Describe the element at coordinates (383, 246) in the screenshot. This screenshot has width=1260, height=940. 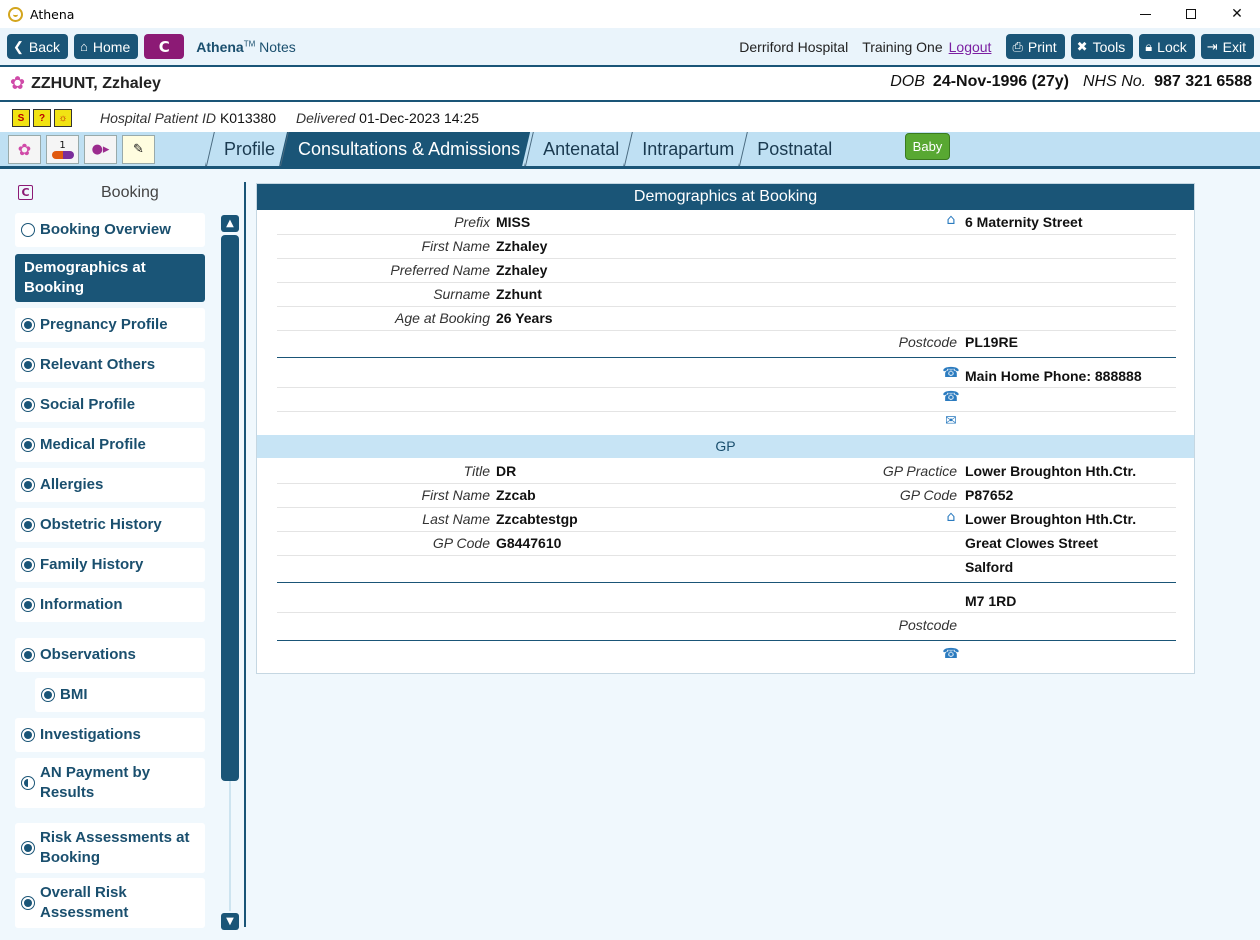
I see `first-name-row: First Name` at that location.